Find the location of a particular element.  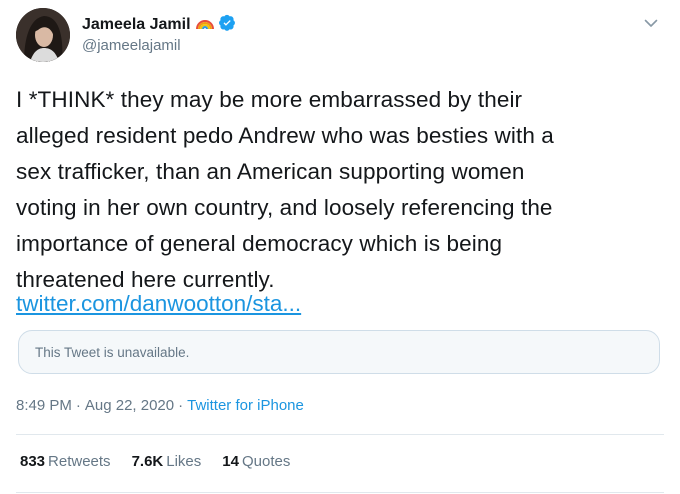

likes-count: 7.6K is located at coordinates (147, 461).